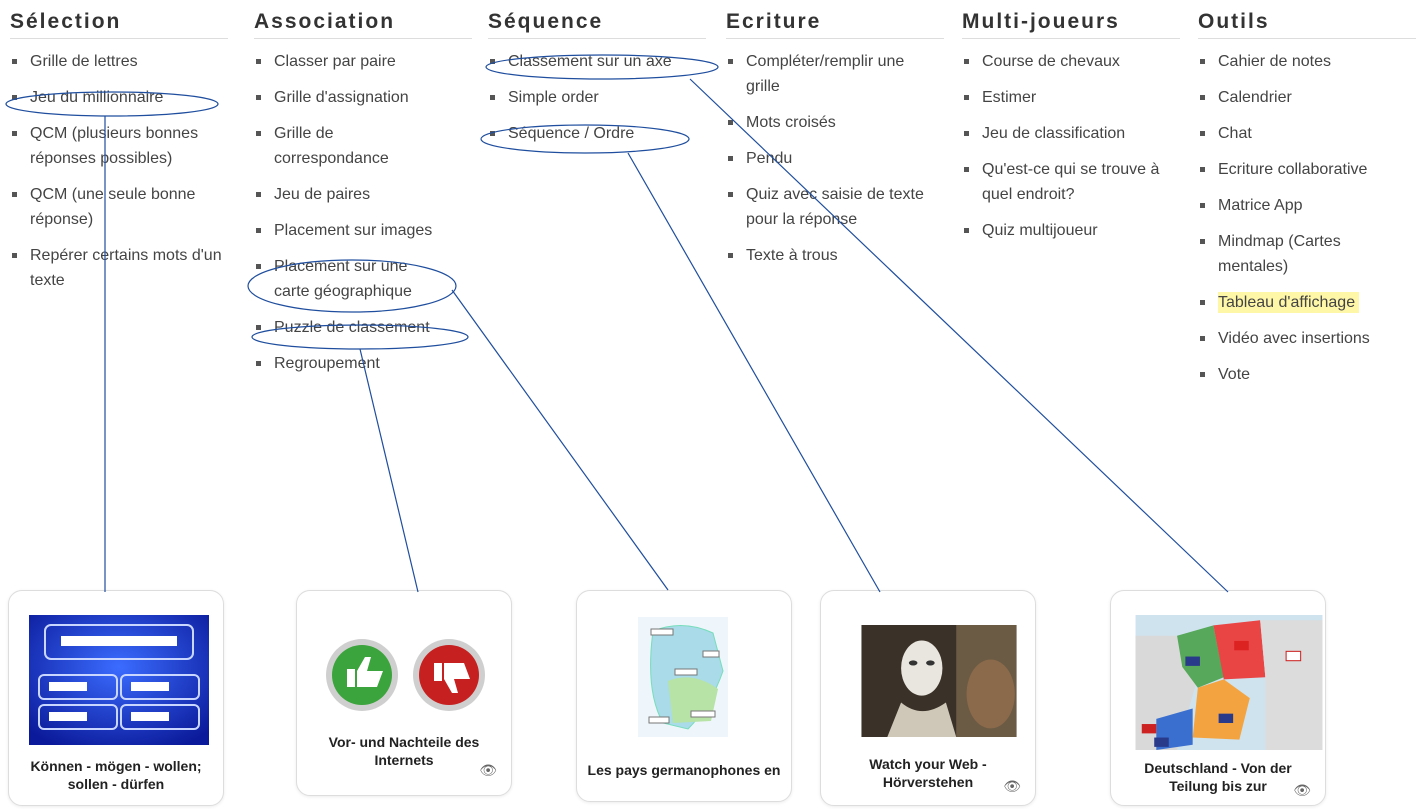 This screenshot has width=1426, height=809. I want to click on activity-link: Repérer certains mots d'un texte, so click(122, 268).